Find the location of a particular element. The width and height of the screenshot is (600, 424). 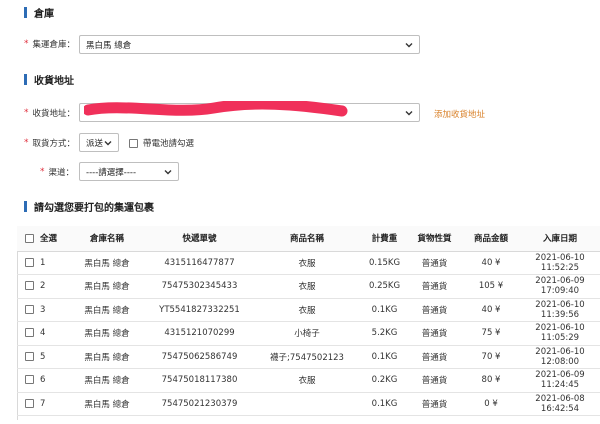

column-header-nature: 貨物性質 is located at coordinates (434, 239).